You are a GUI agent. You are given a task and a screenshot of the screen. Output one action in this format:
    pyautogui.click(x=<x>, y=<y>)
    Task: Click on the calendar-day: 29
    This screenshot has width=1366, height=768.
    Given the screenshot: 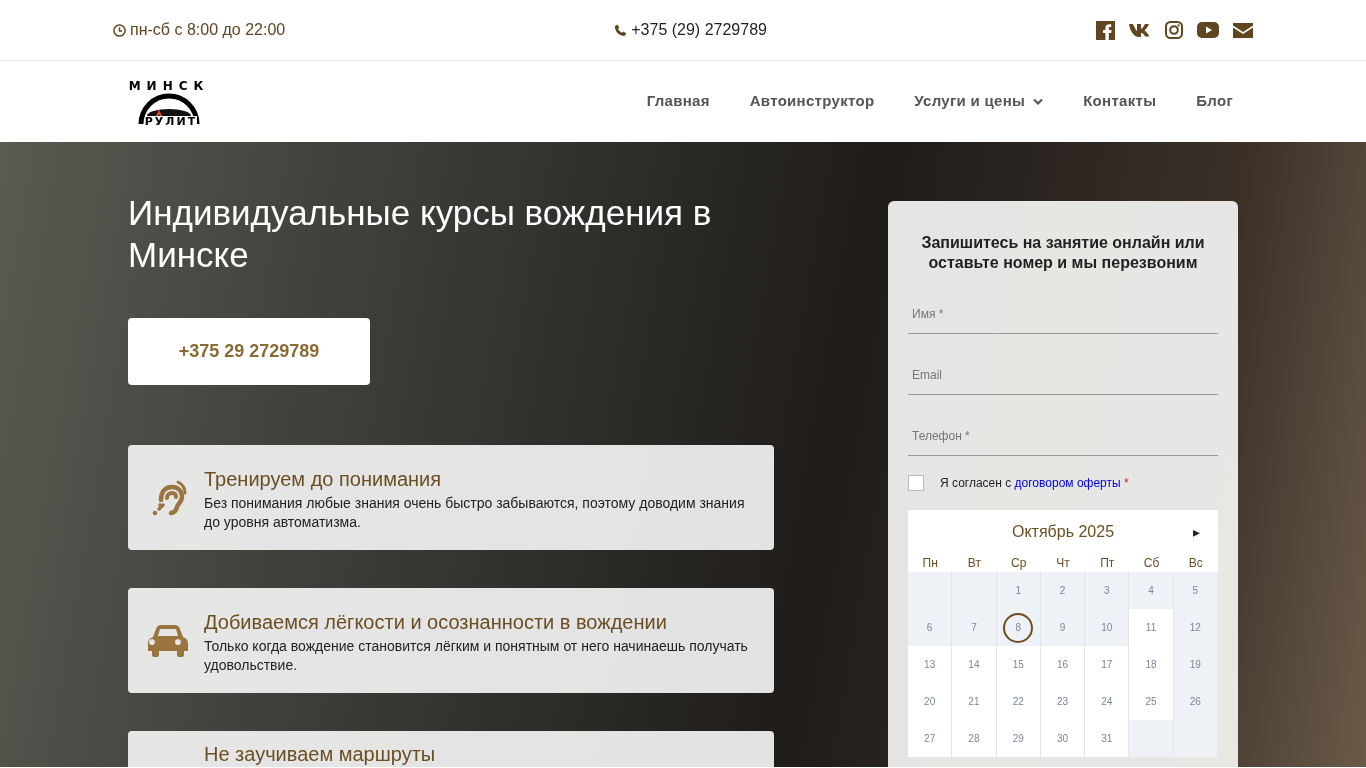 What is the action you would take?
    pyautogui.click(x=1018, y=738)
    